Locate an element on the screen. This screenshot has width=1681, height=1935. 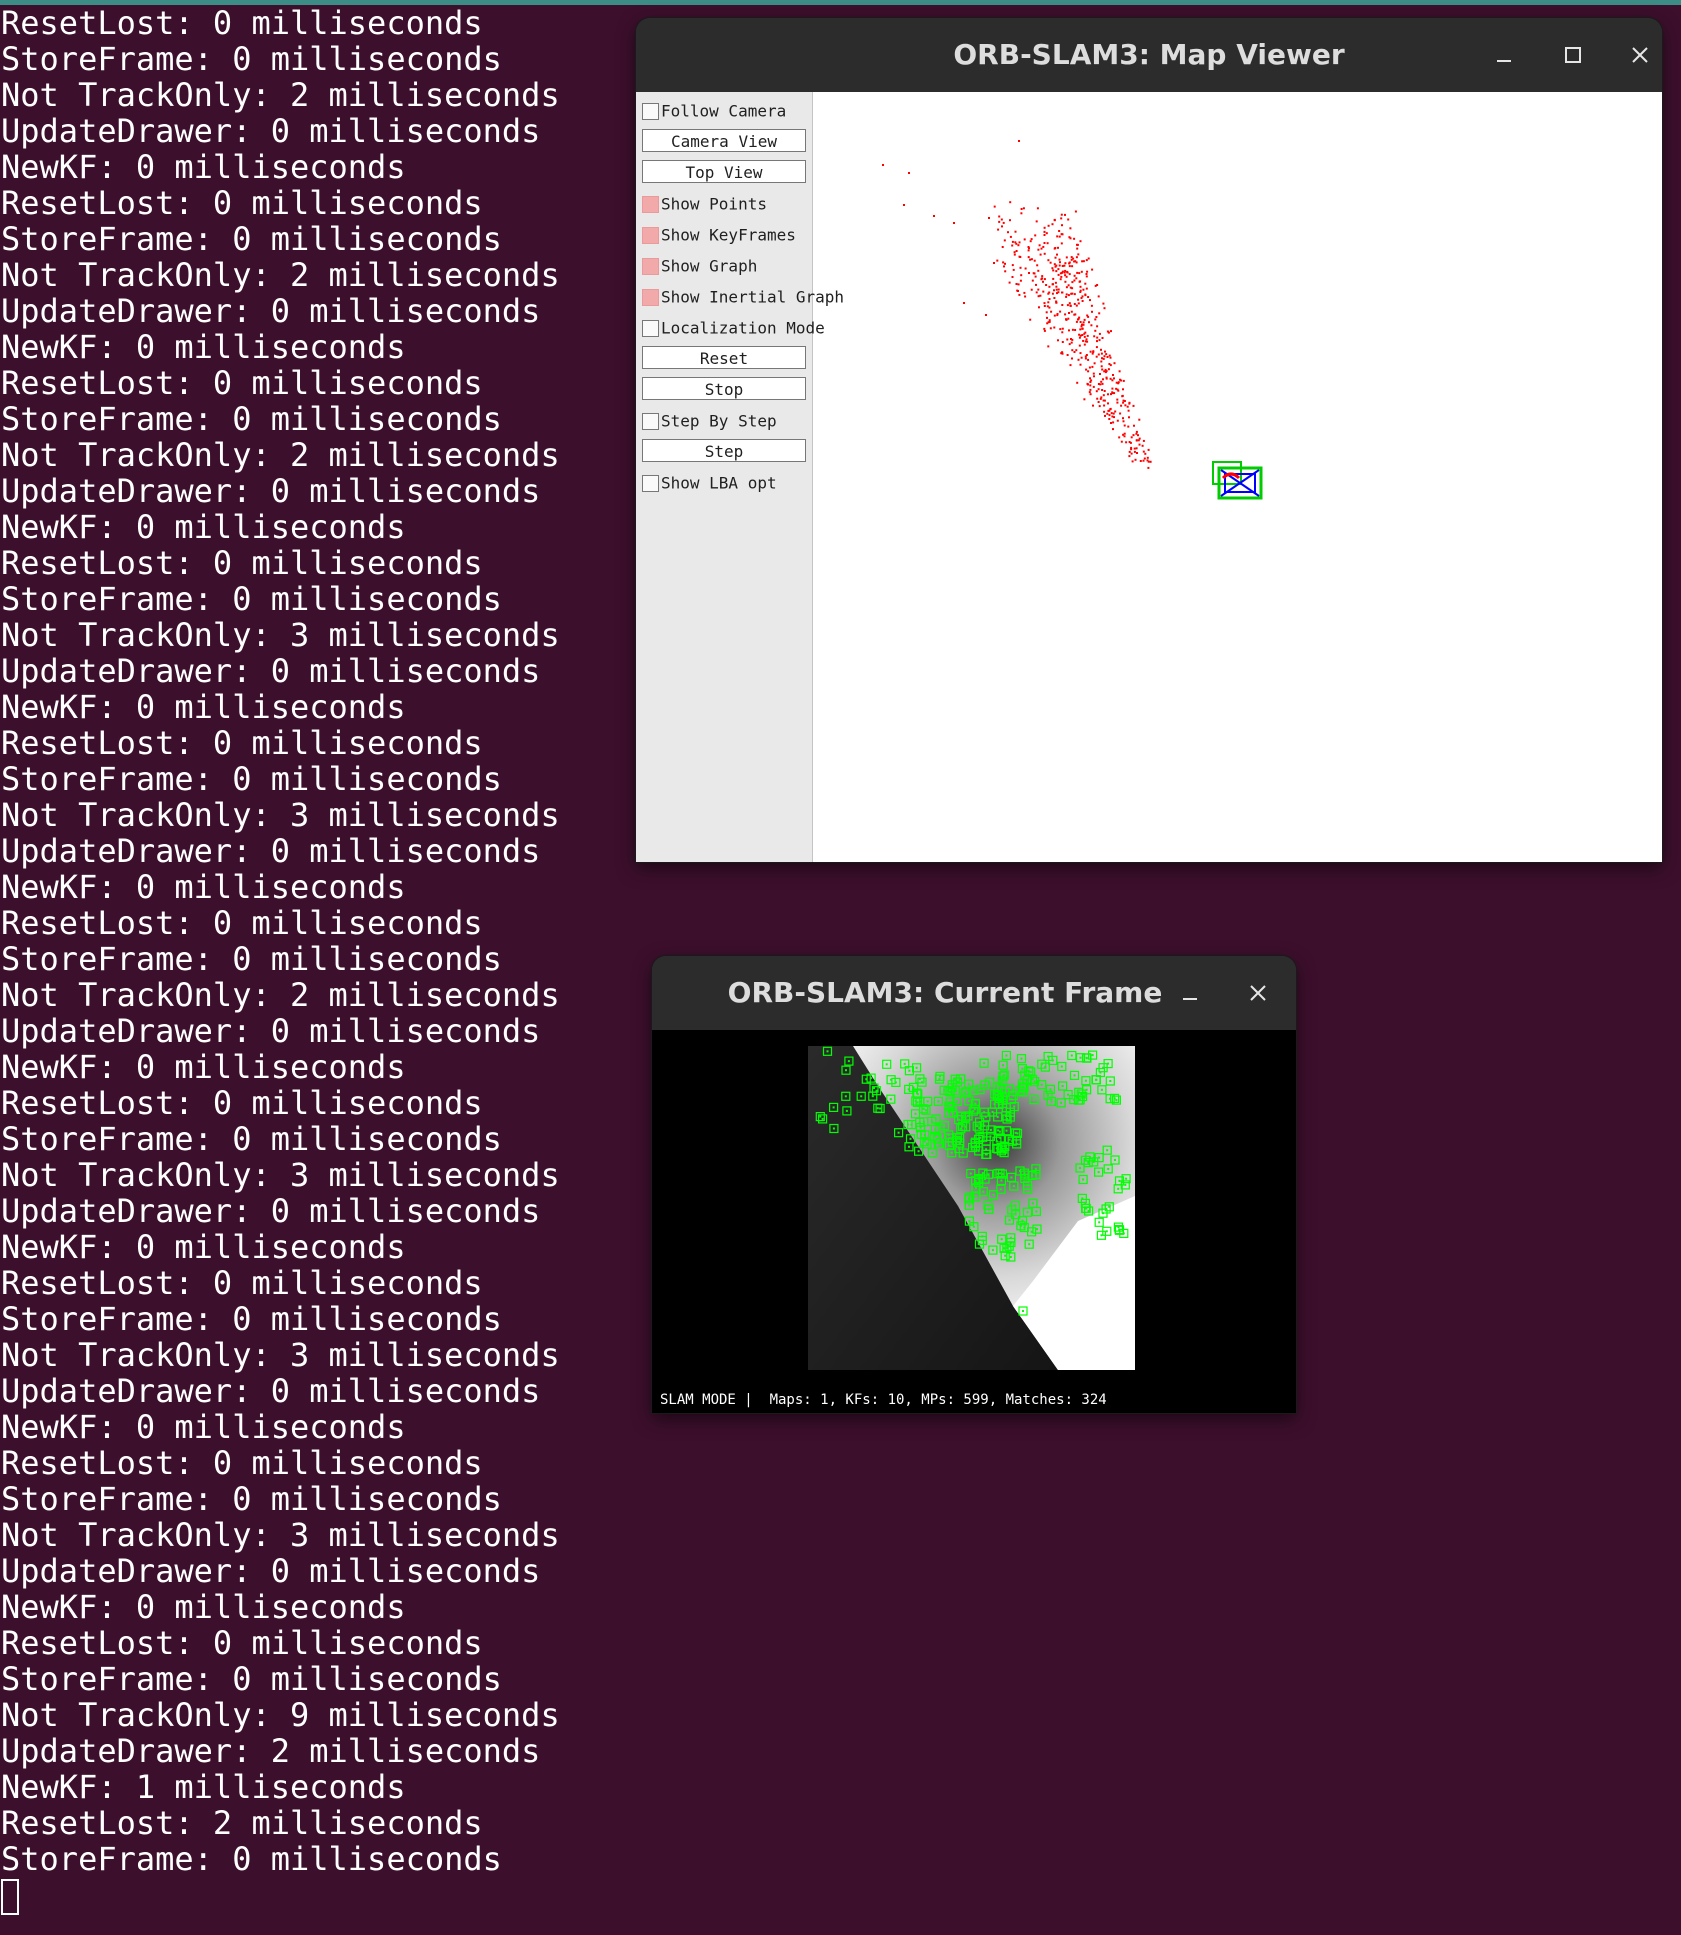
maximize-icon is located at coordinates (1572, 55).